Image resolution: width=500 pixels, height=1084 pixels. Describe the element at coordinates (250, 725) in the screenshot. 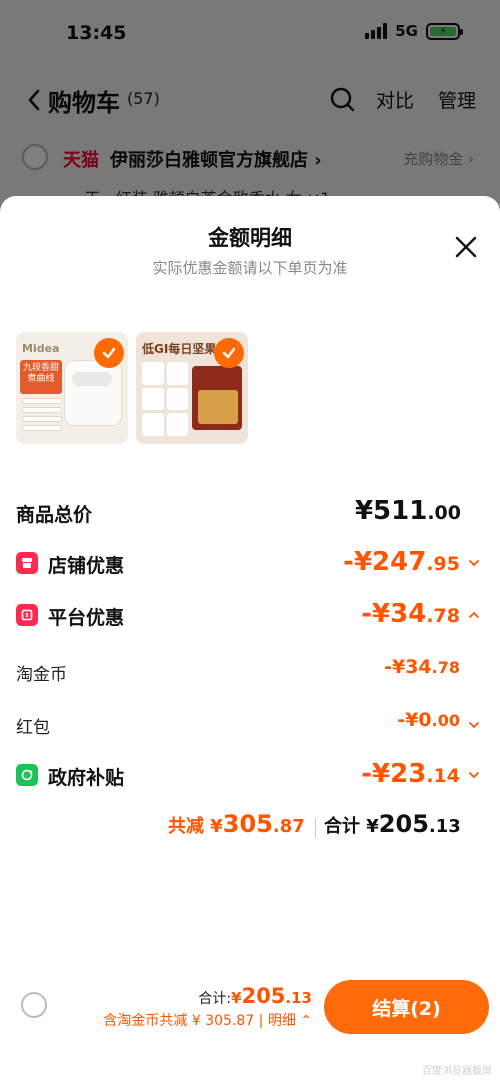

I see `hongbao-row: 红包 -¥0.00` at that location.